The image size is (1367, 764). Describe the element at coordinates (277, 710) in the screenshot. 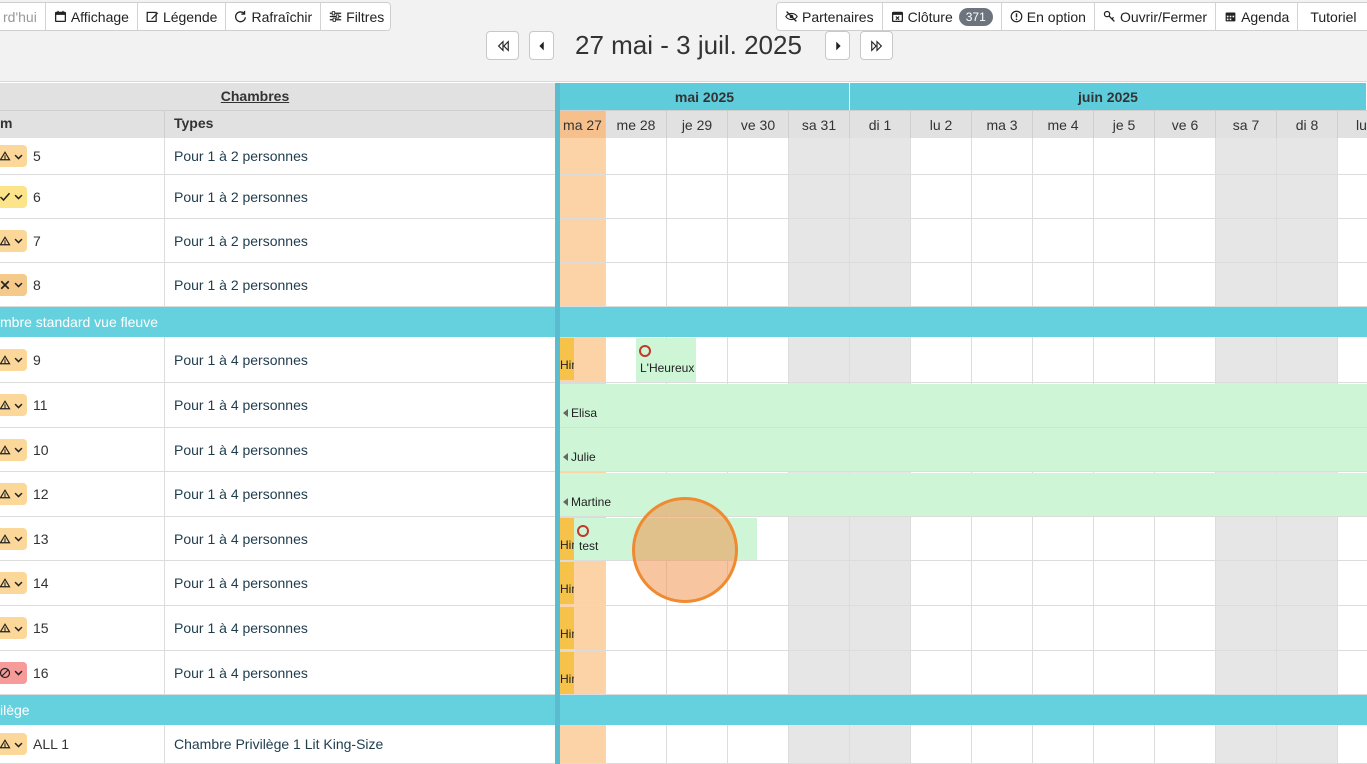

I see `room-group-header: ilège` at that location.